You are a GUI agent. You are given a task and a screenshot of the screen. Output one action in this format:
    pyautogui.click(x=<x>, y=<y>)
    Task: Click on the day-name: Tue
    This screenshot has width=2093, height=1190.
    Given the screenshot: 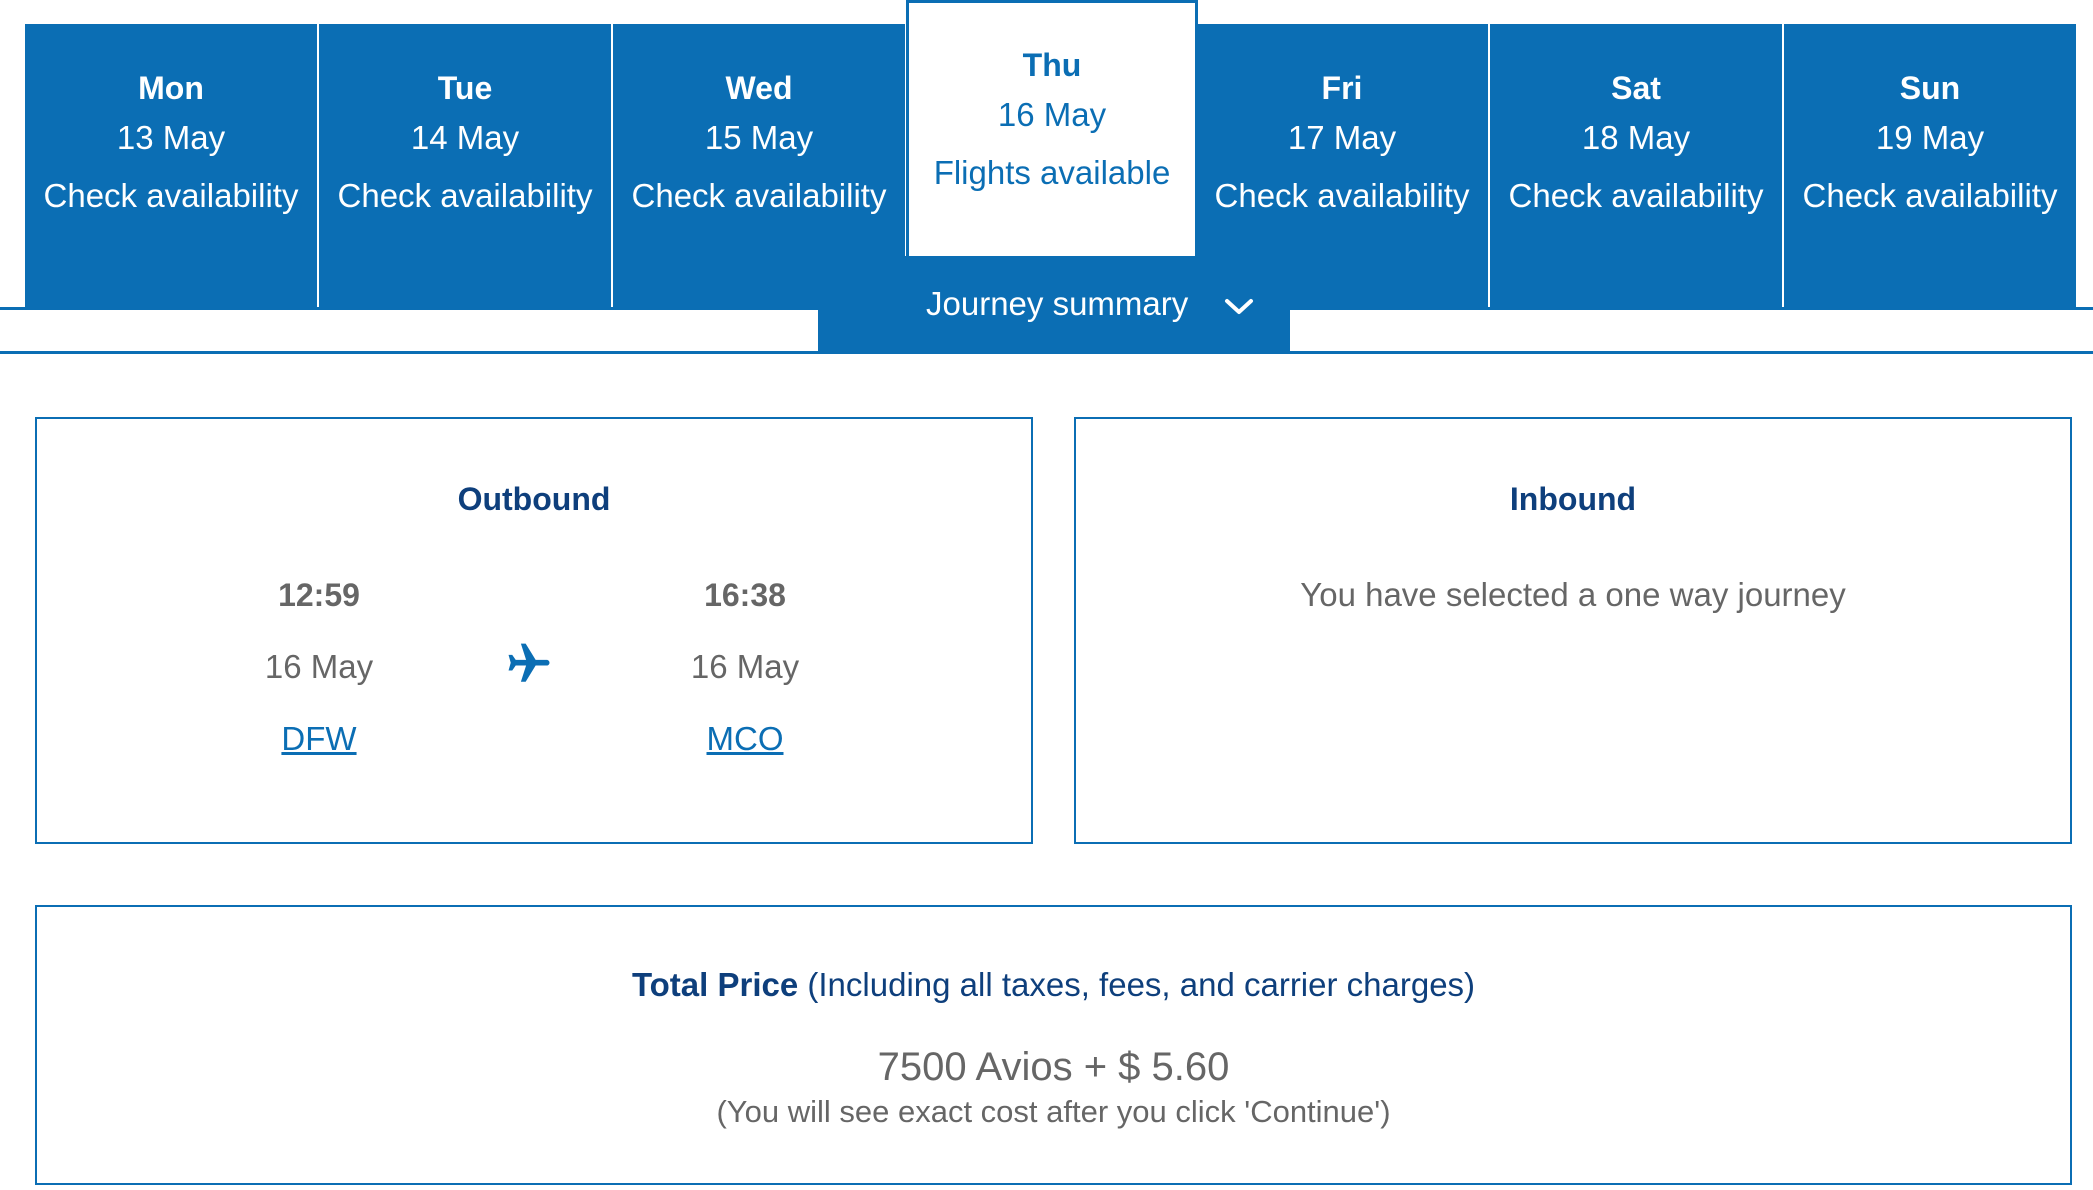 What is the action you would take?
    pyautogui.click(x=465, y=88)
    